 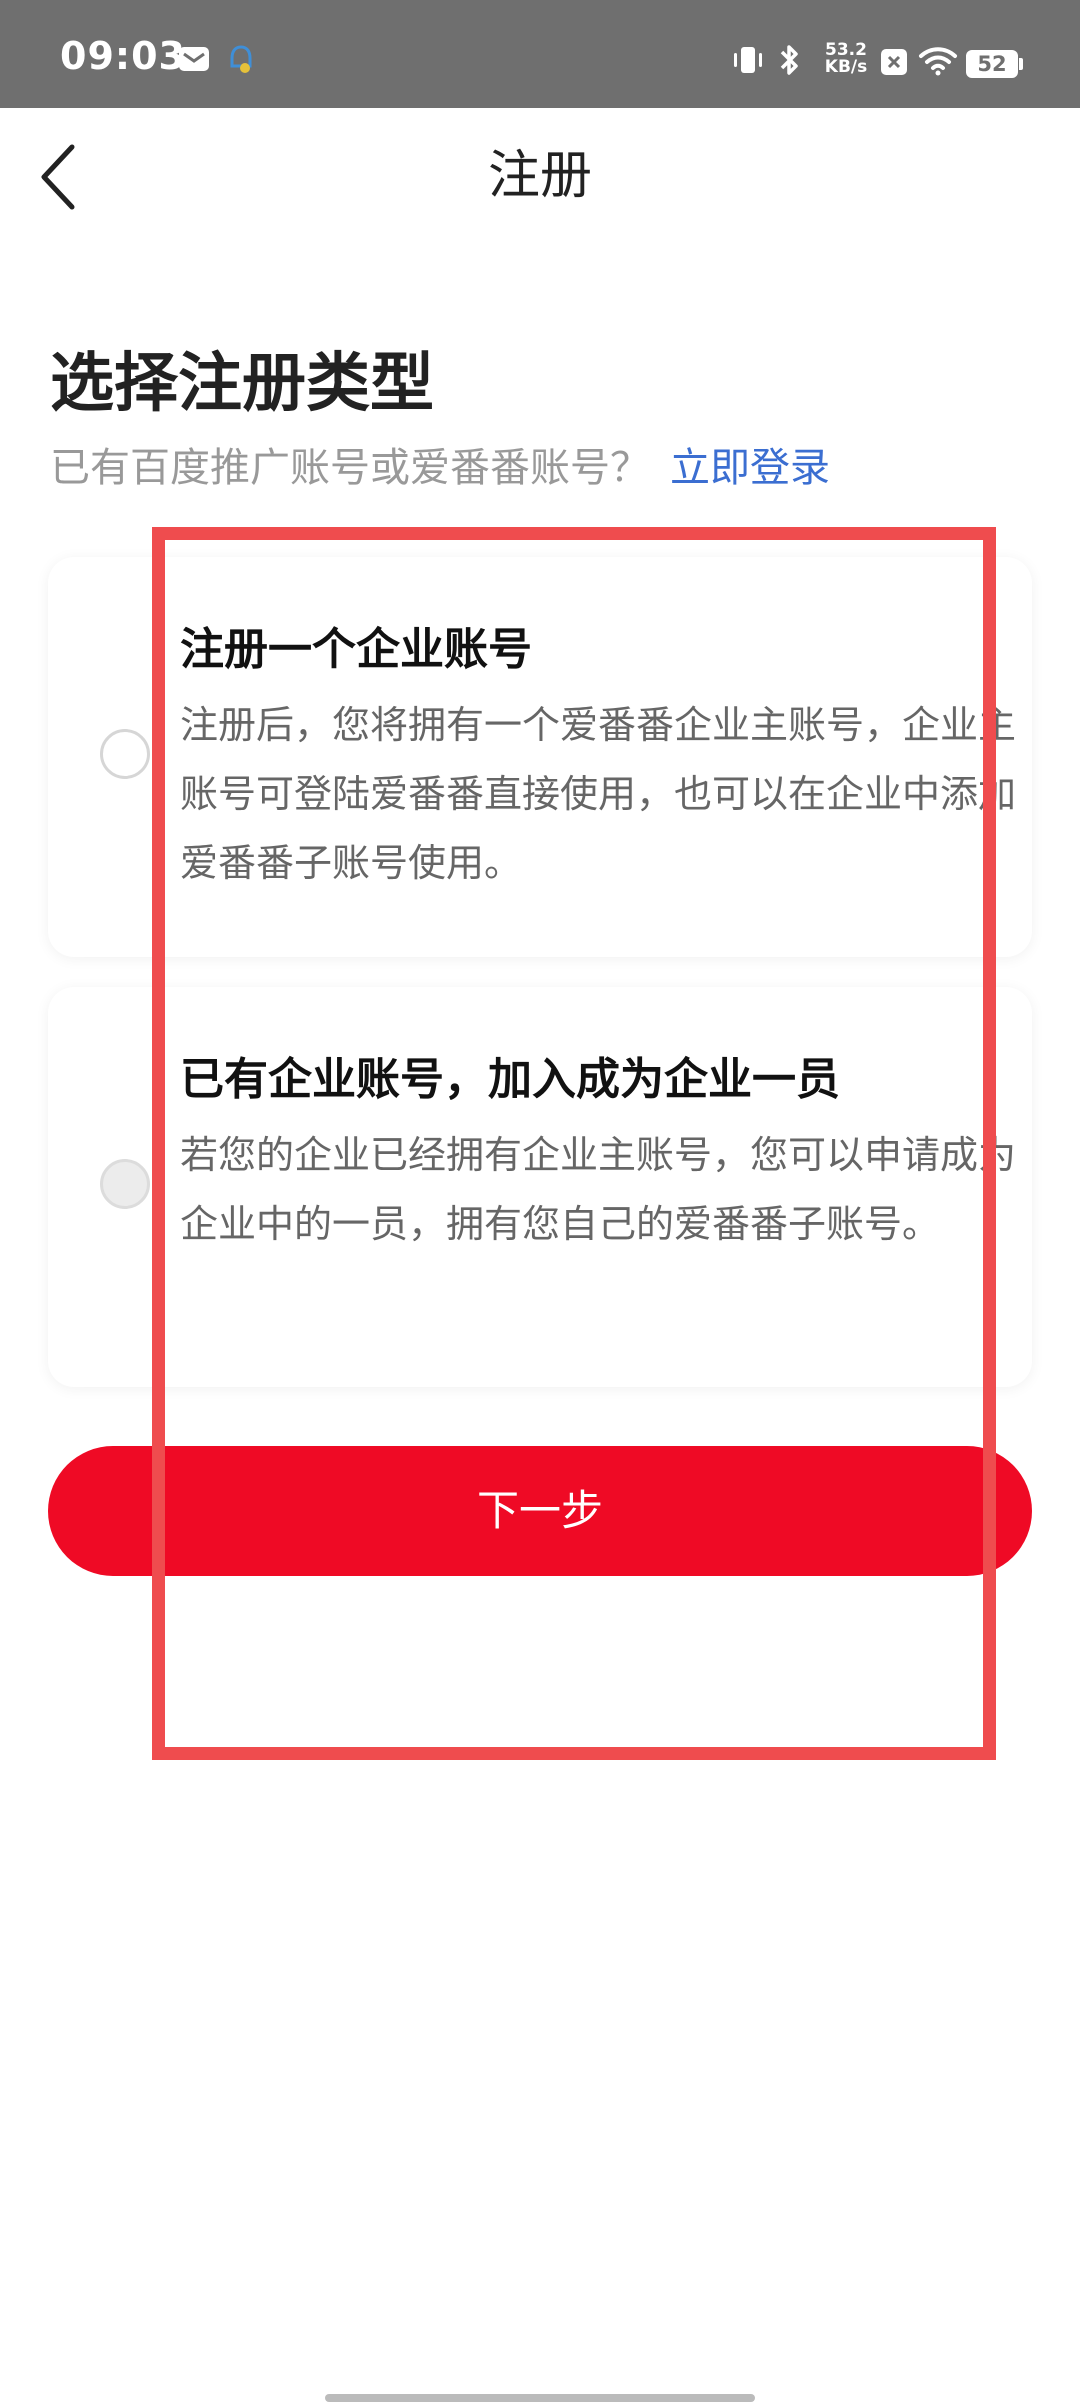 I want to click on section-heading: 选择注册类型, so click(x=242, y=384).